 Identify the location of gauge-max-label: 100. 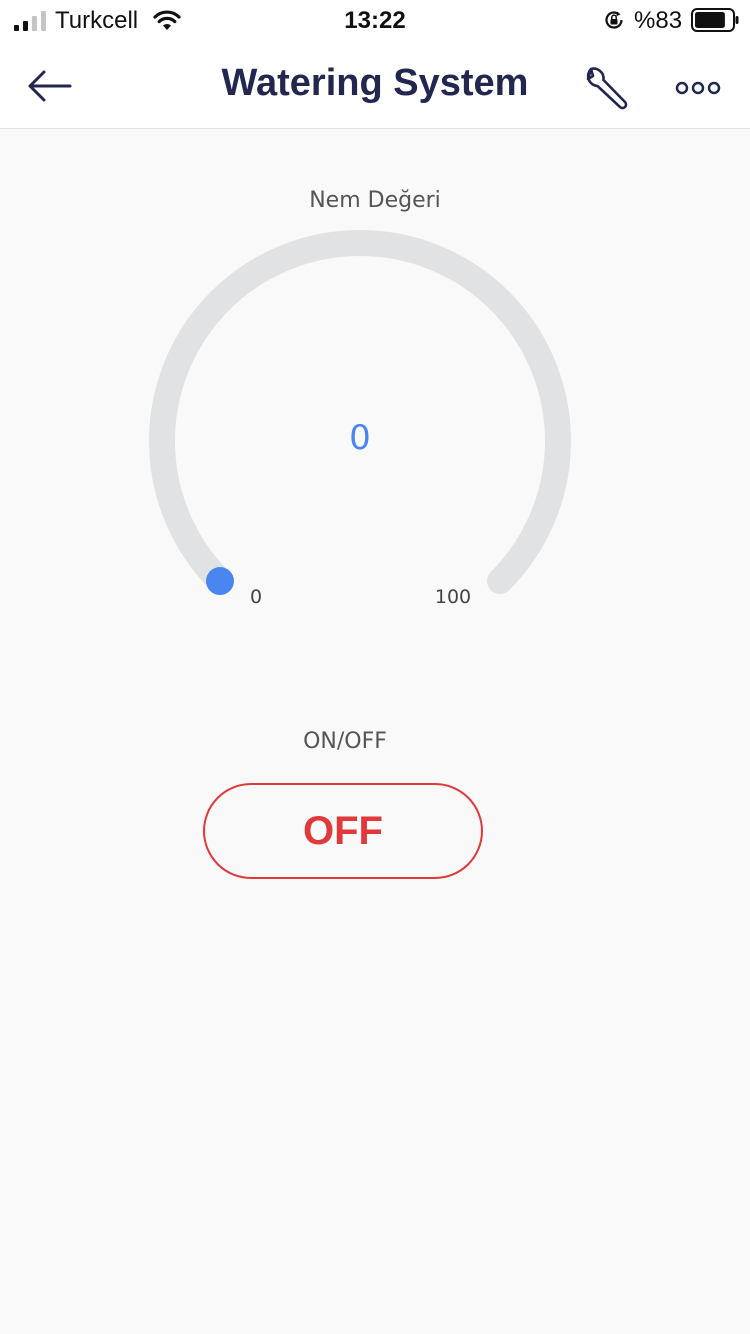
(453, 597).